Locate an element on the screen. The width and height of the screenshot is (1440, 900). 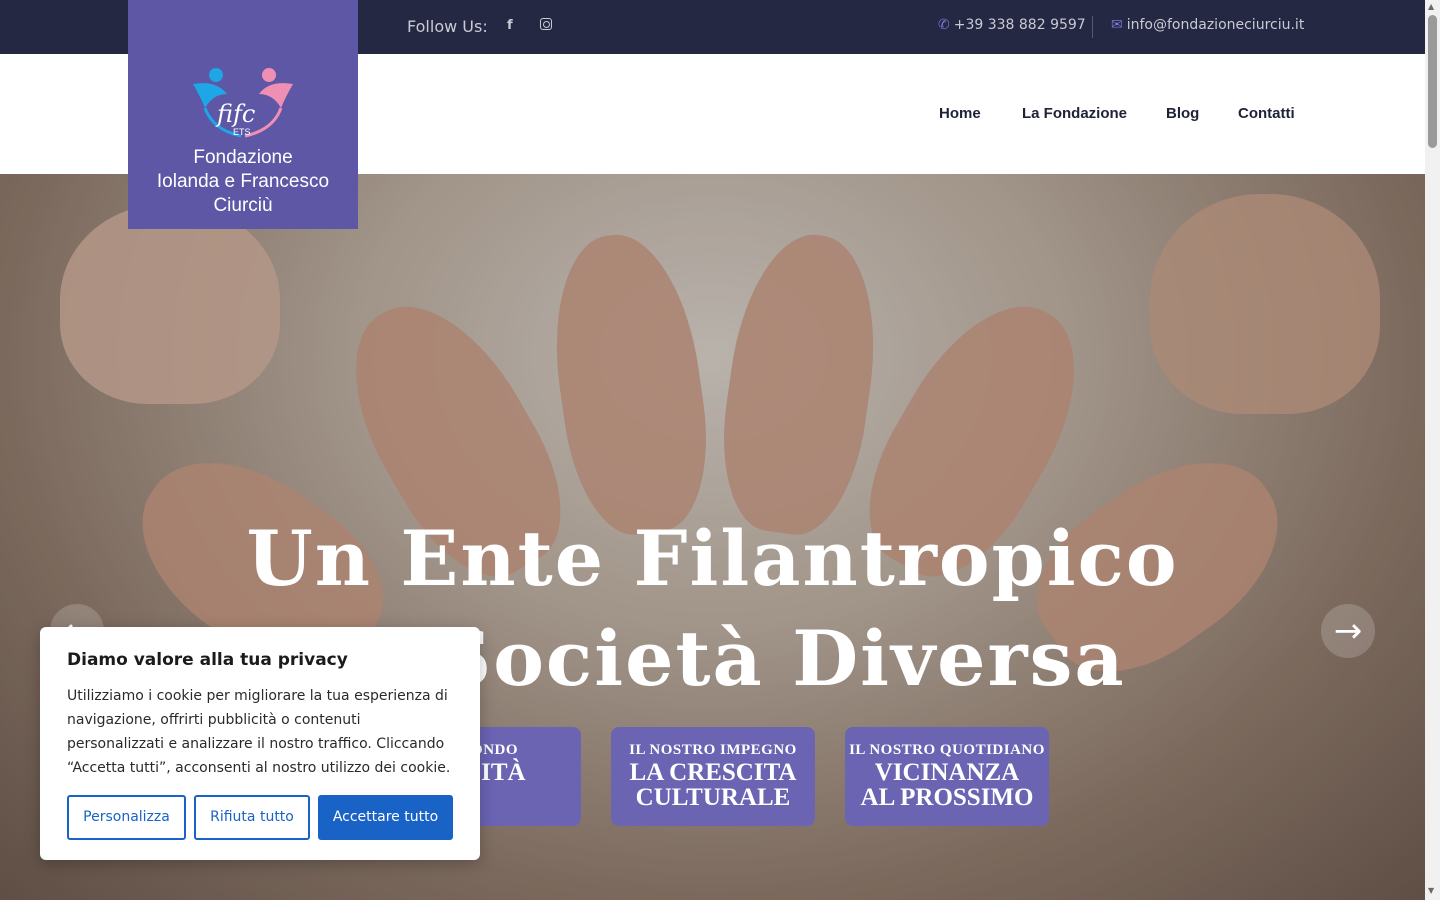
hero-headline-line1: Un Ente Filantropico is located at coordinates (712, 558).